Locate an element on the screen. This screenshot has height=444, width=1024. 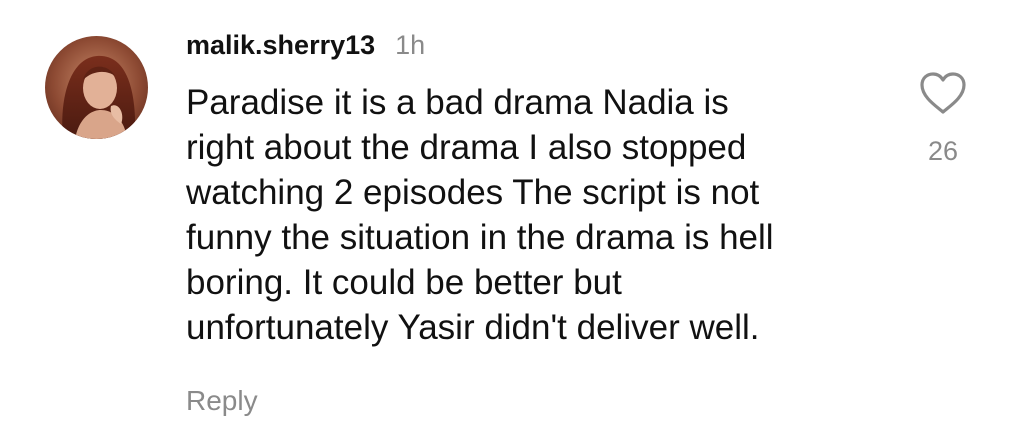
timestamp: 1h is located at coordinates (410, 45).